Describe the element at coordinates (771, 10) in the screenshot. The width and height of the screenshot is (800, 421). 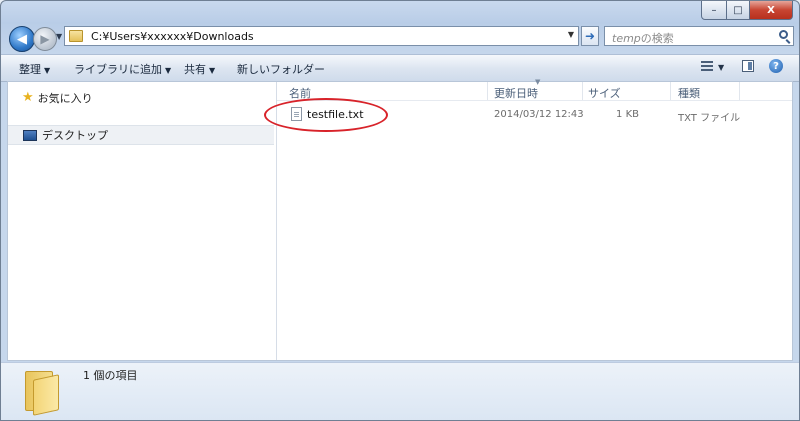
I see `close-button: X` at that location.